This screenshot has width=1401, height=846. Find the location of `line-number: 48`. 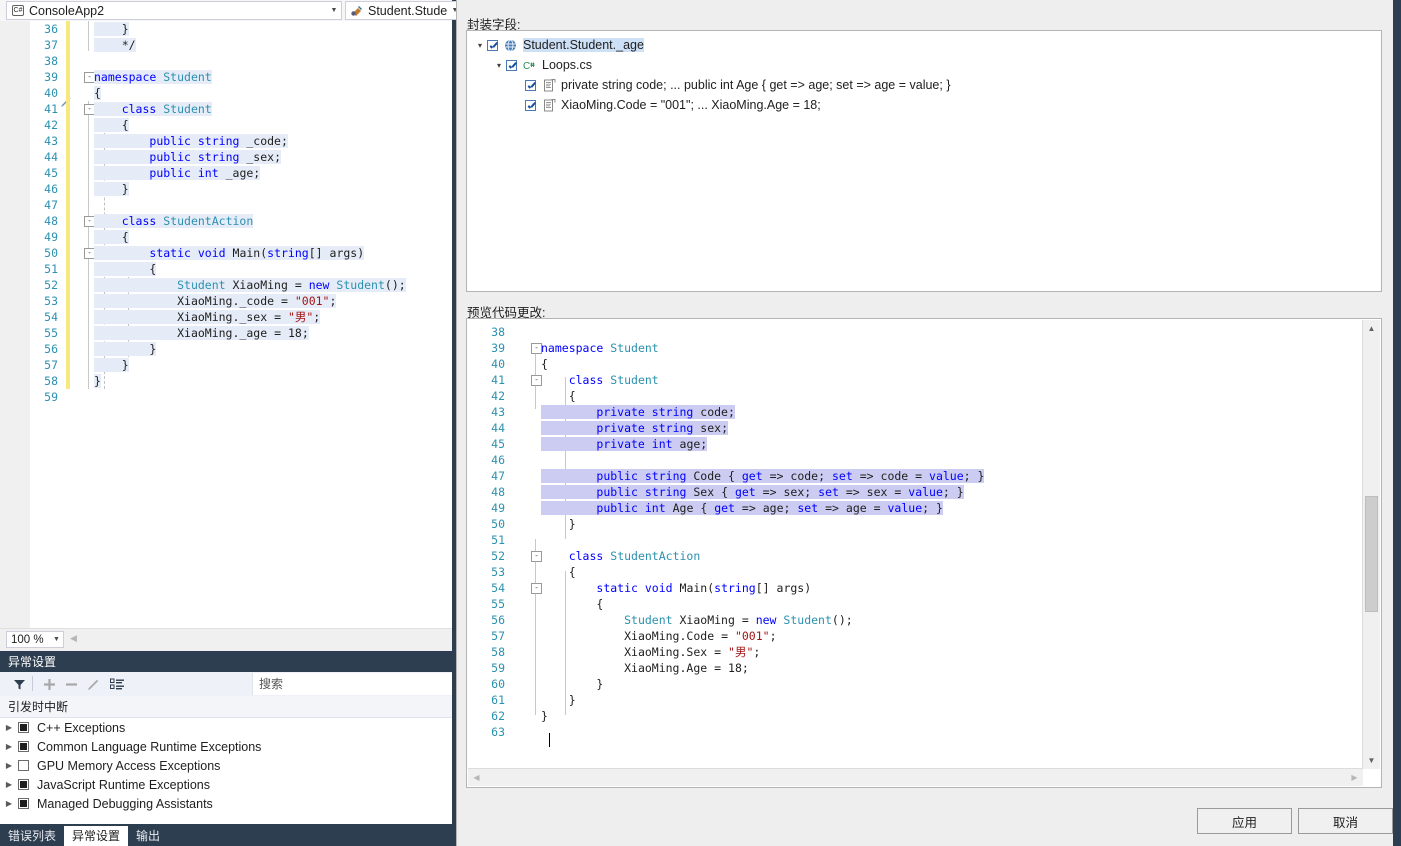

line-number: 48 is located at coordinates (51, 221).